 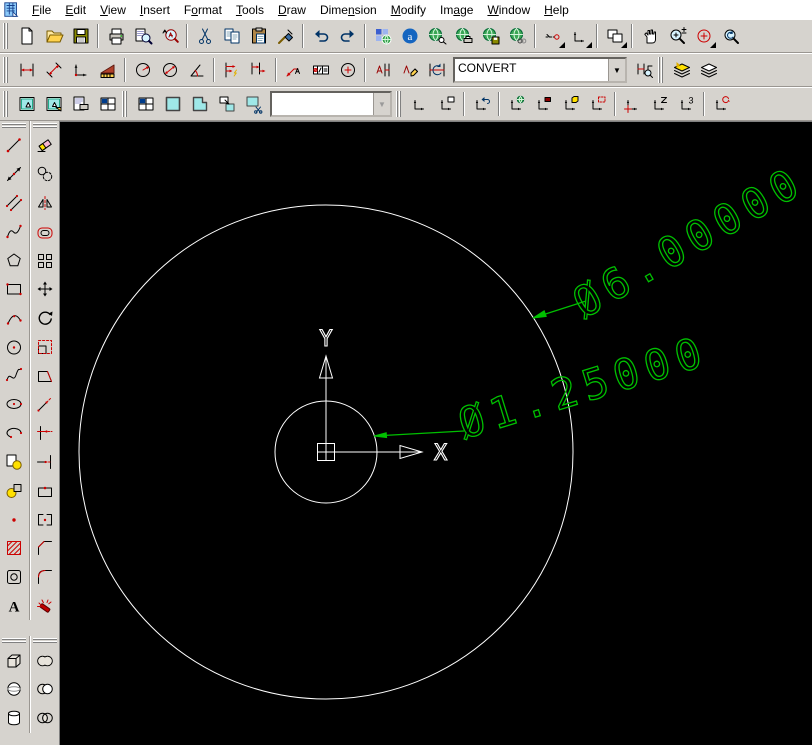 I want to click on sphere-button, so click(x=14, y=689).